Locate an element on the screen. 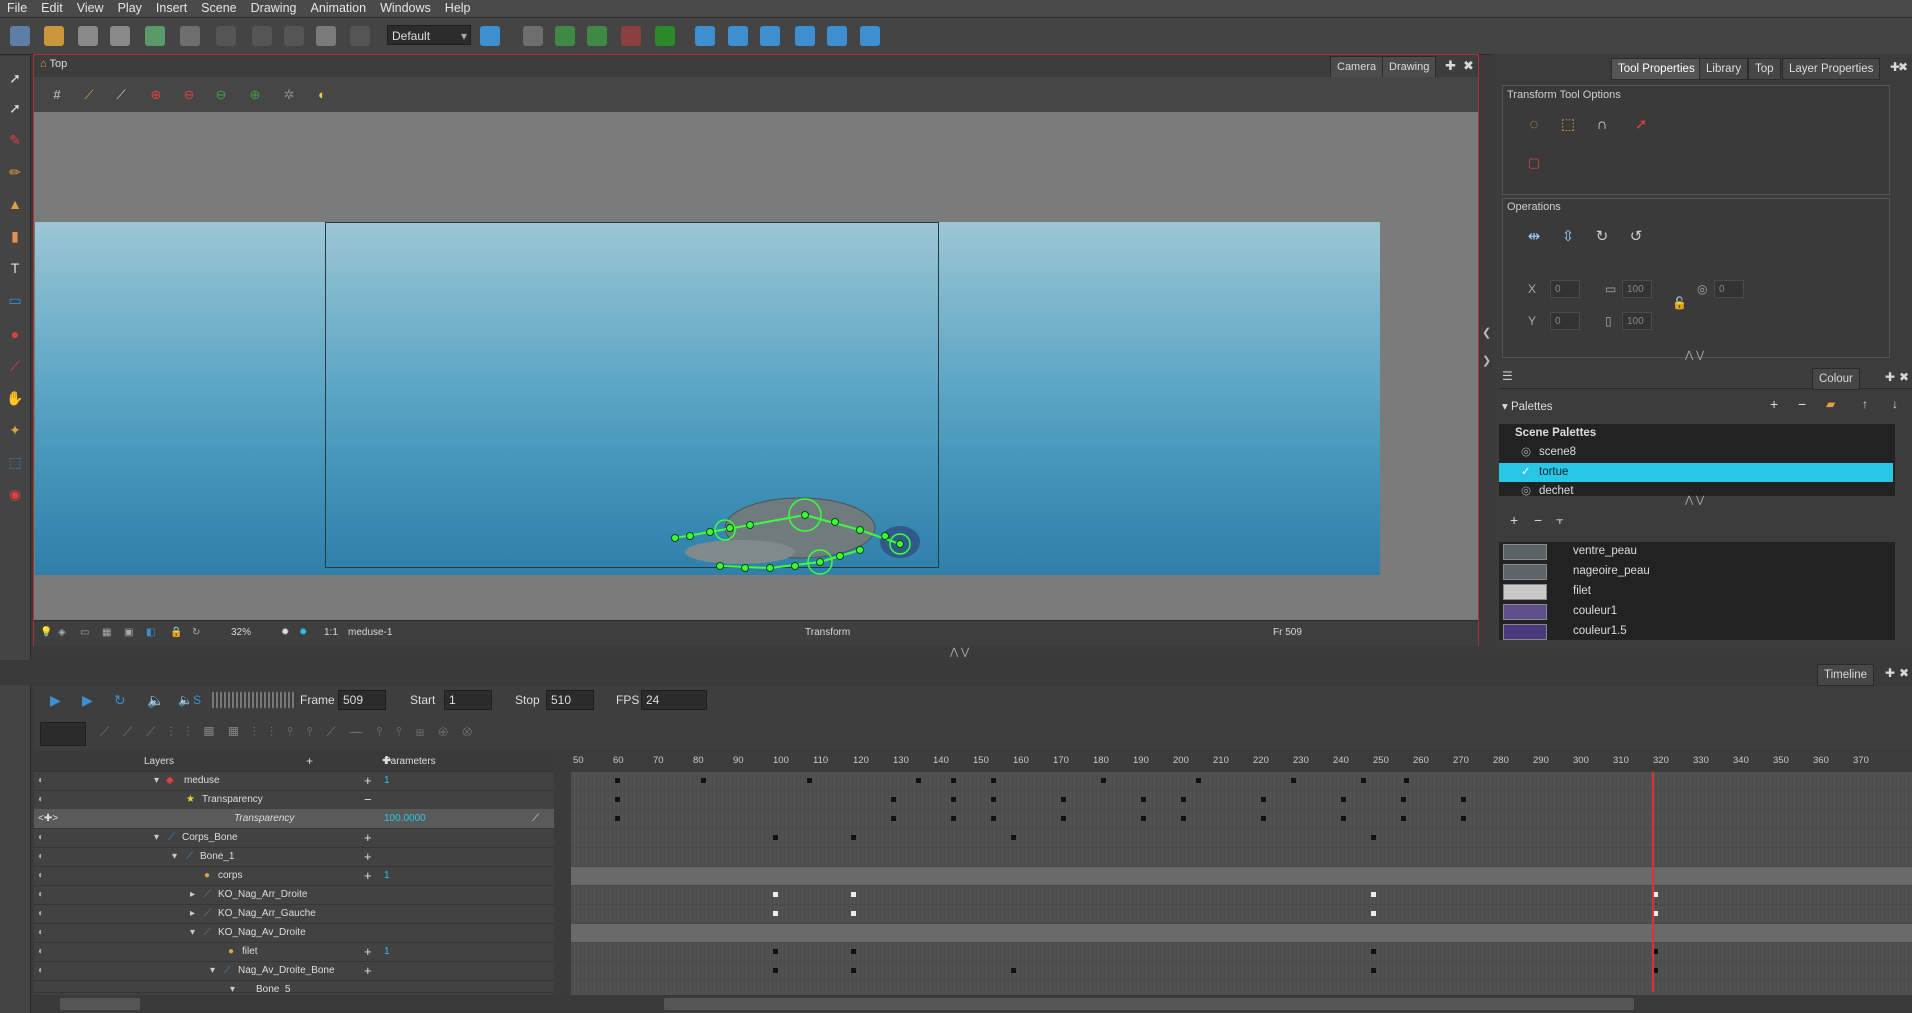  delete-icon is located at coordinates (360, 36).